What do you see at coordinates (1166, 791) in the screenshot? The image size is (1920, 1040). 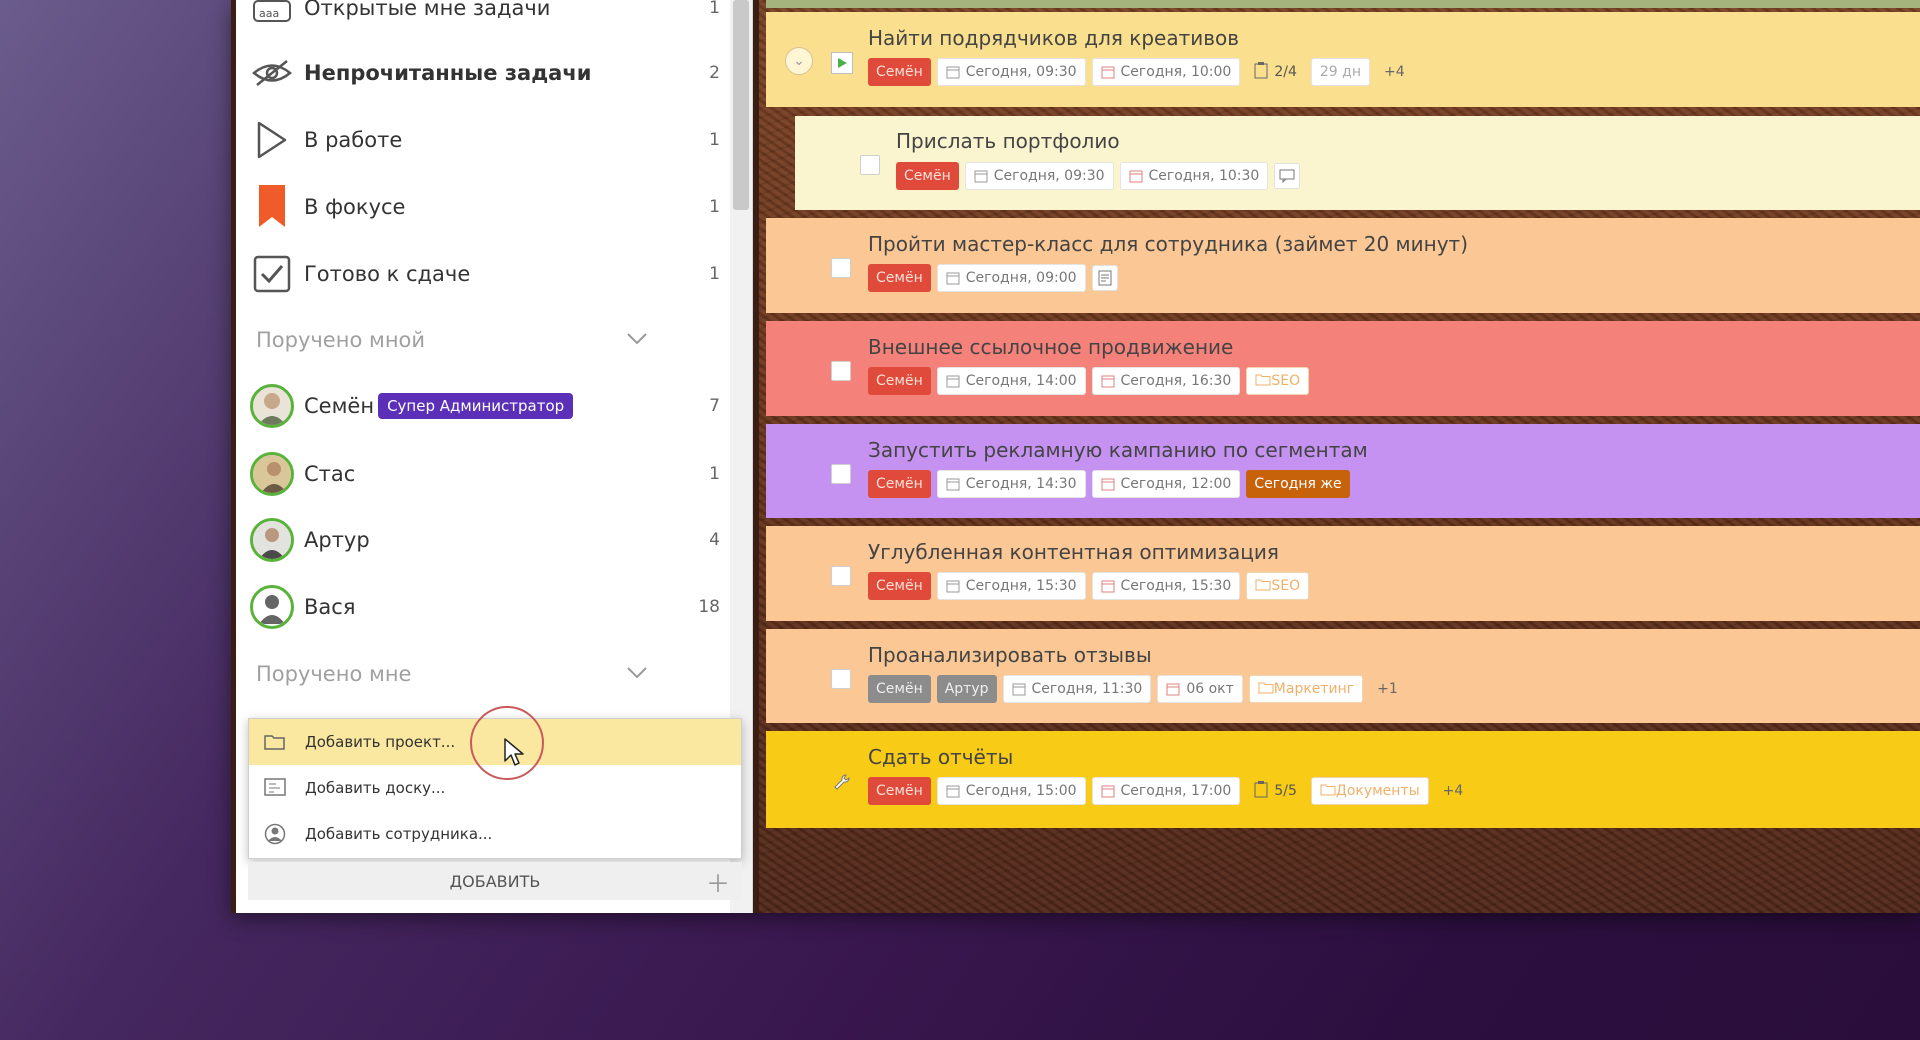 I see `end-date: Сегодня, 17:00` at bounding box center [1166, 791].